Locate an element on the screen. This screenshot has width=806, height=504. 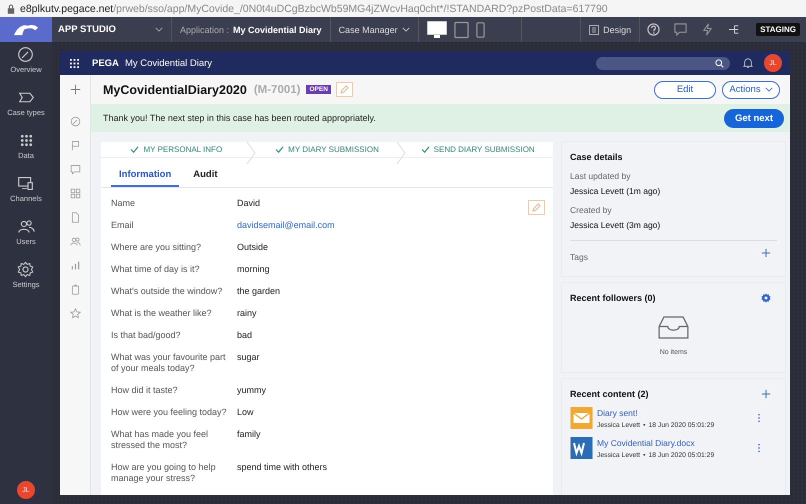
application-name: My Covidential Diary is located at coordinates (277, 29).